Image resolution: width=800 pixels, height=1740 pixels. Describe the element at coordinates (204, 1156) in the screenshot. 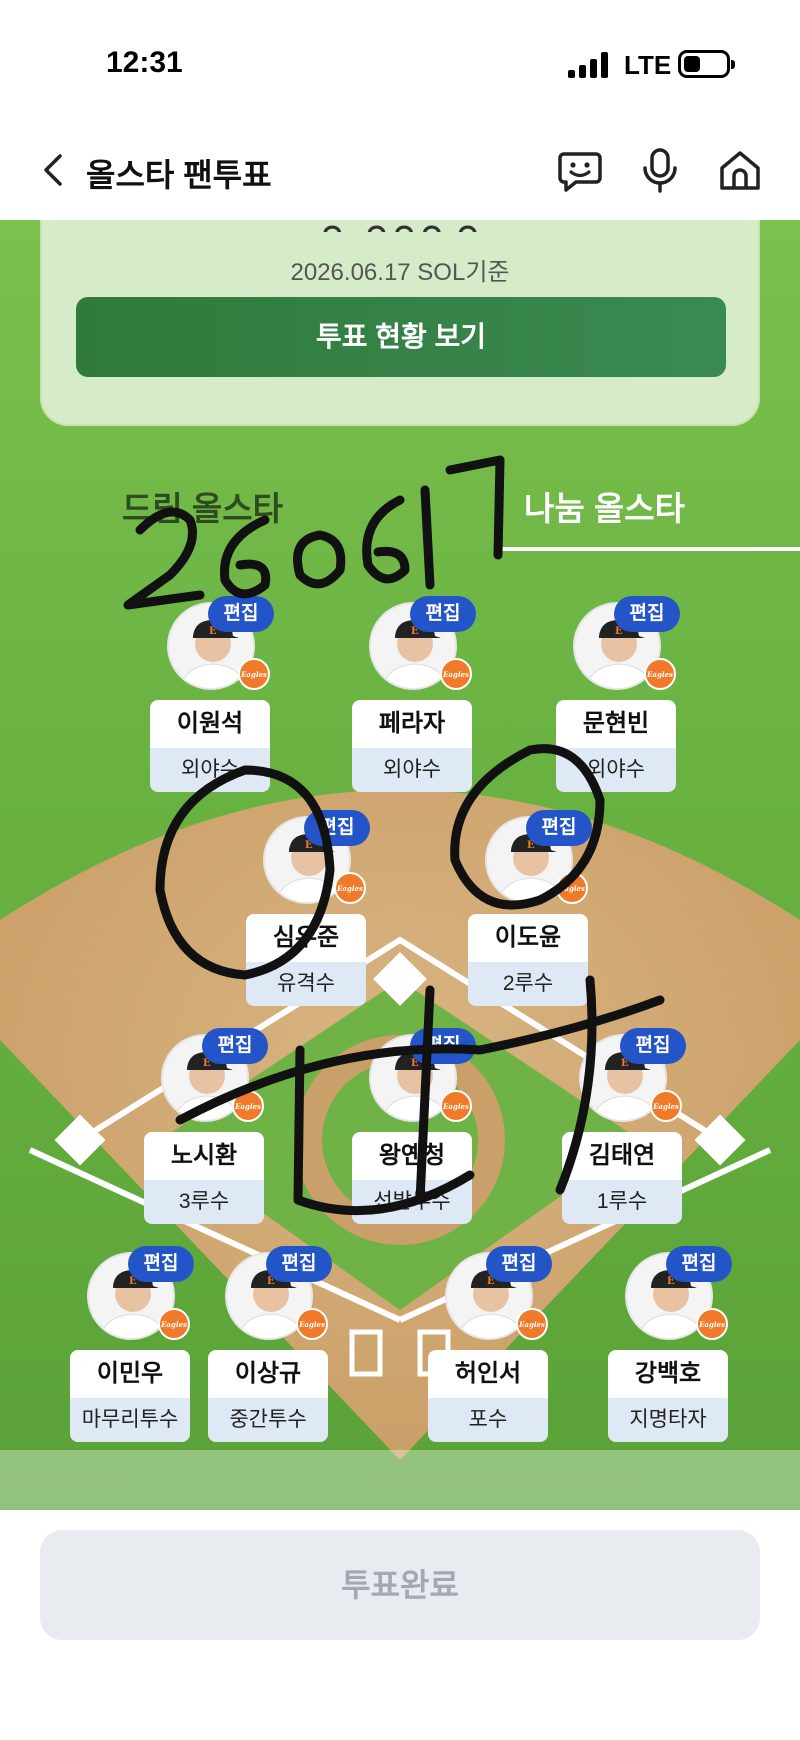

I see `player-name: 노시환` at that location.